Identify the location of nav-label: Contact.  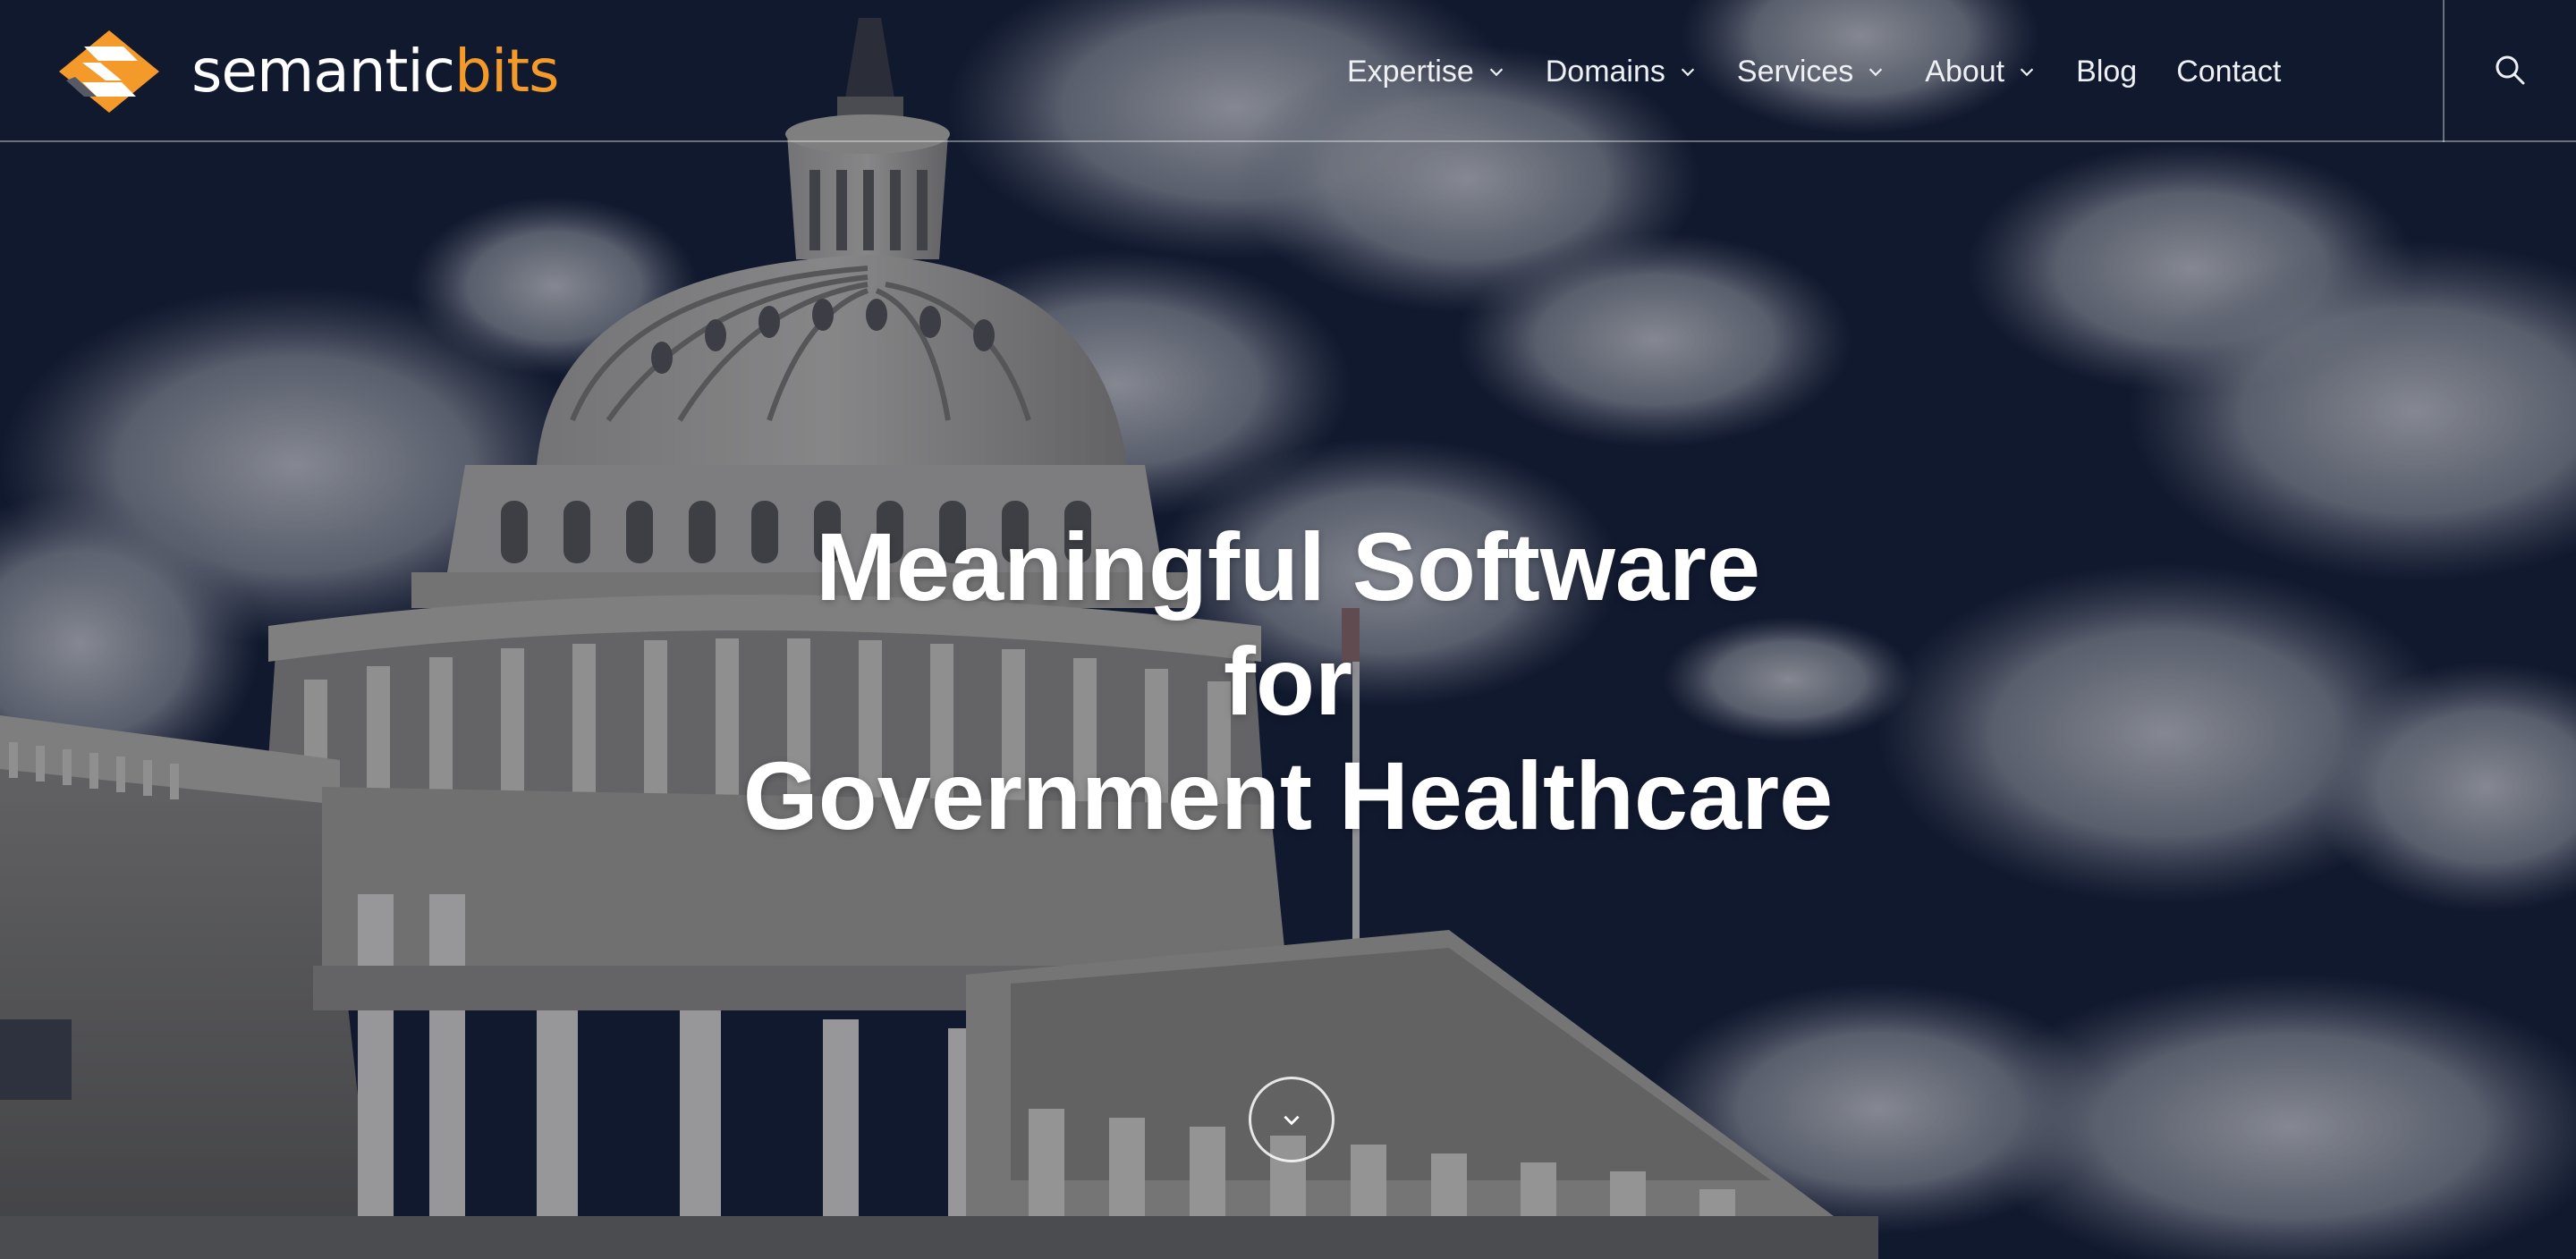
(2229, 71).